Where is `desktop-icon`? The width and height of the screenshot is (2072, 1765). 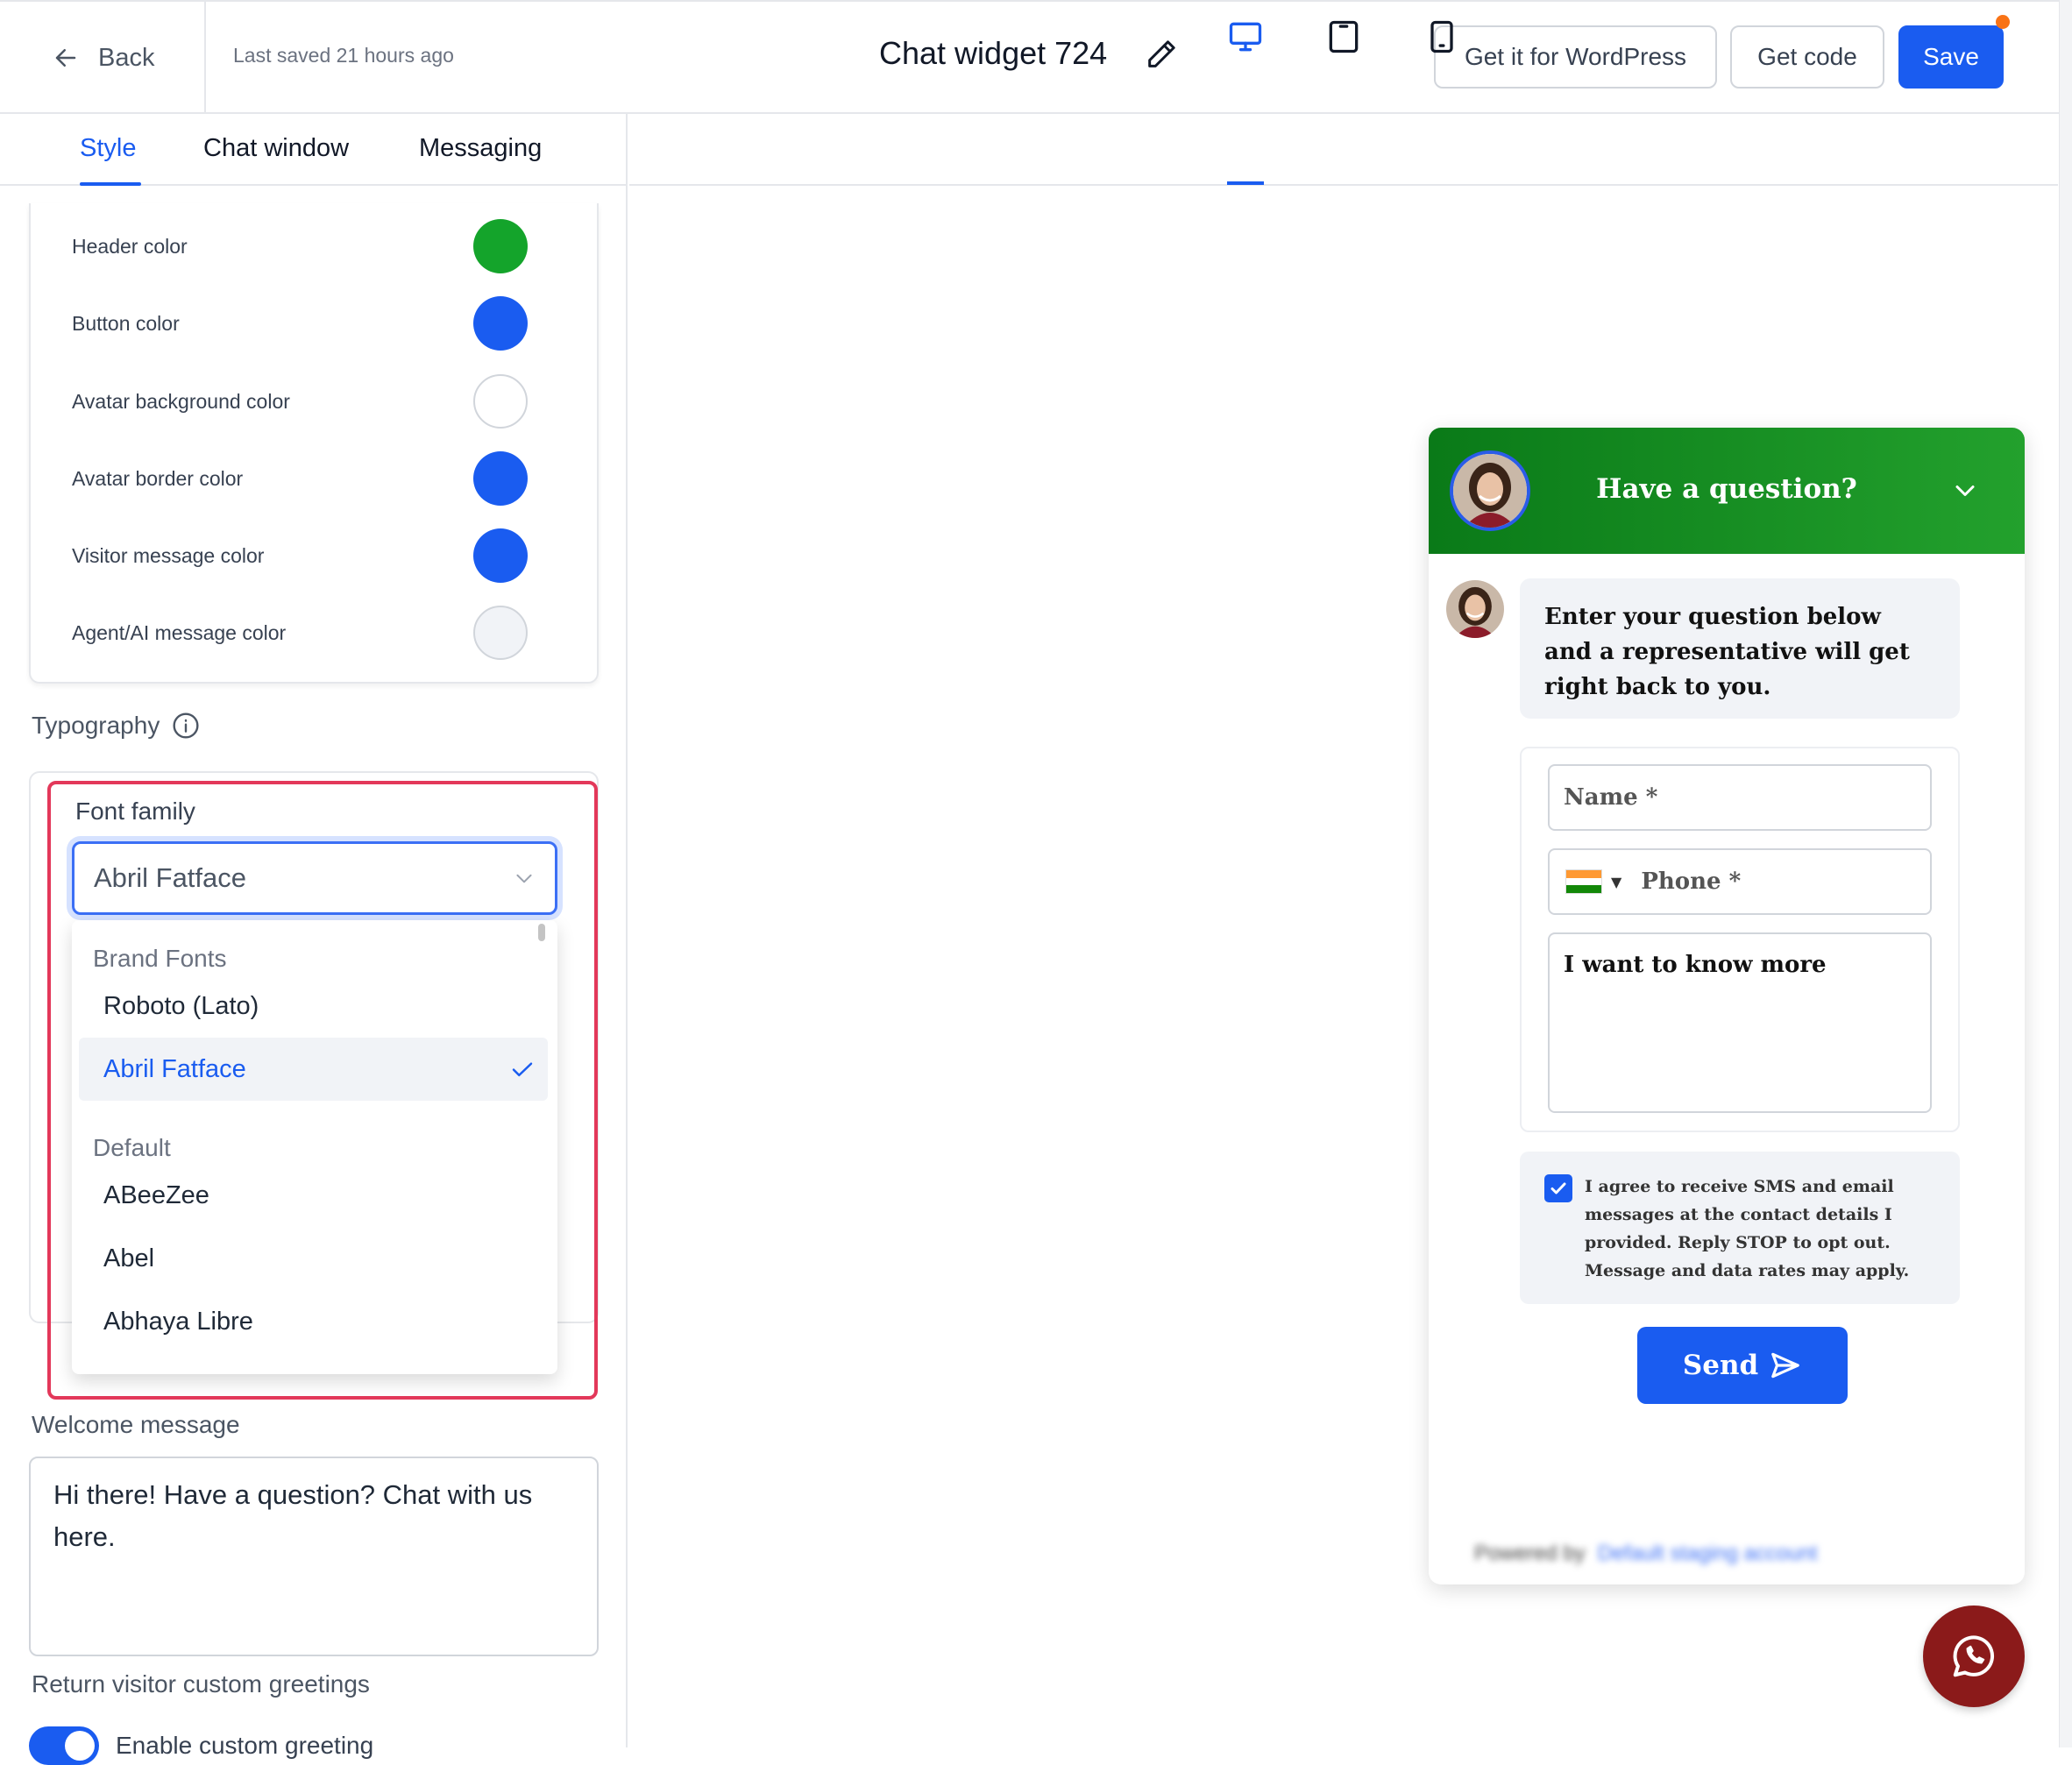 desktop-icon is located at coordinates (1245, 37).